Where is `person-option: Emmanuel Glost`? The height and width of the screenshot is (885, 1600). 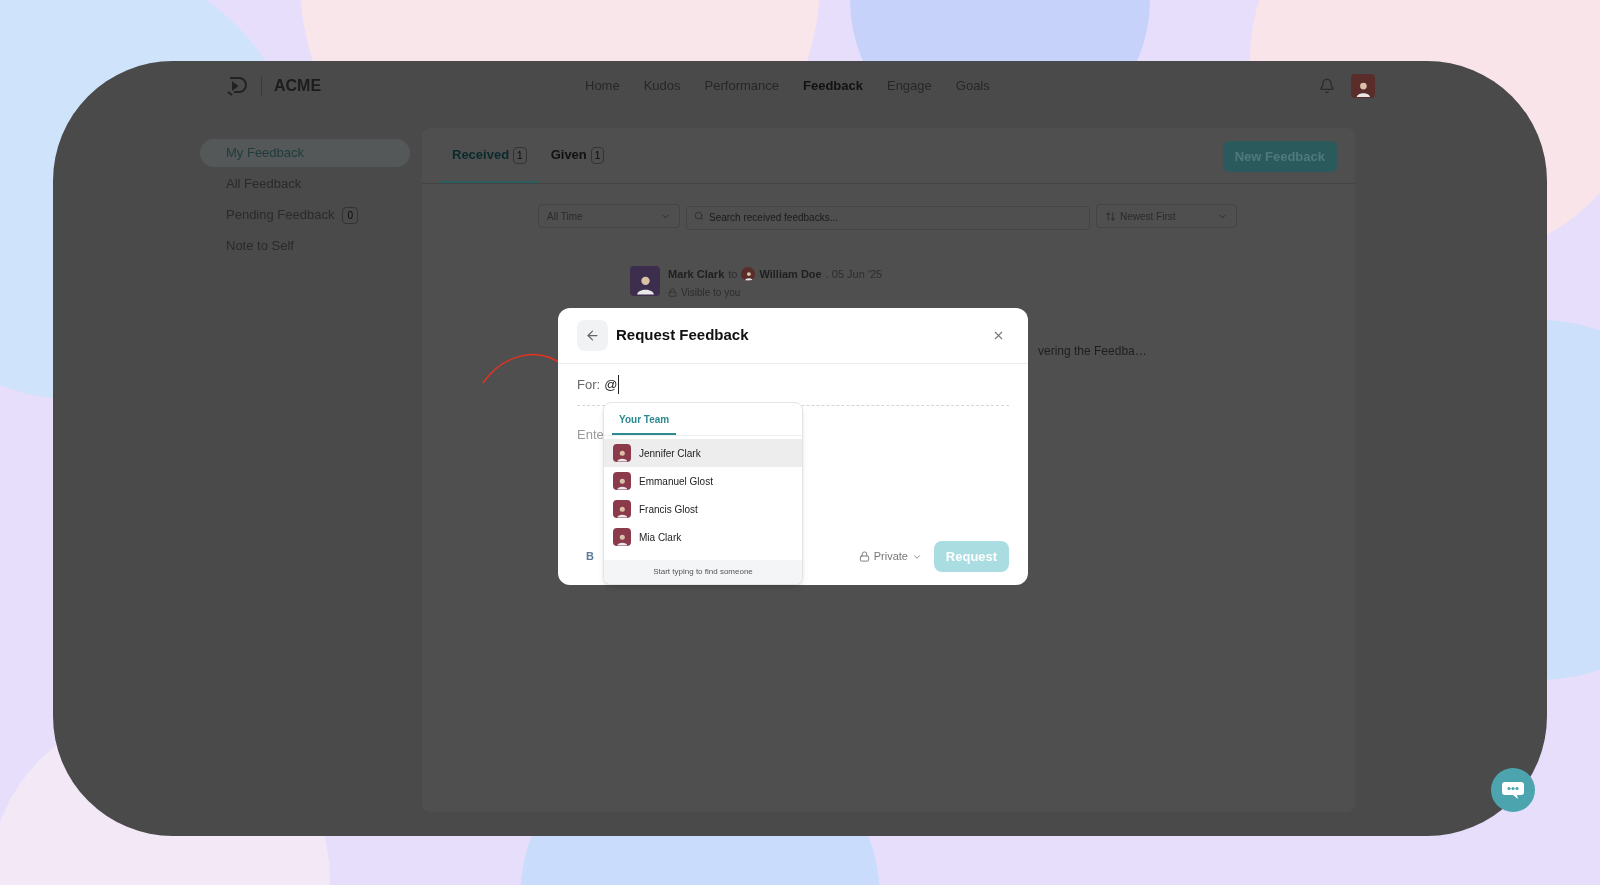 person-option: Emmanuel Glost is located at coordinates (703, 481).